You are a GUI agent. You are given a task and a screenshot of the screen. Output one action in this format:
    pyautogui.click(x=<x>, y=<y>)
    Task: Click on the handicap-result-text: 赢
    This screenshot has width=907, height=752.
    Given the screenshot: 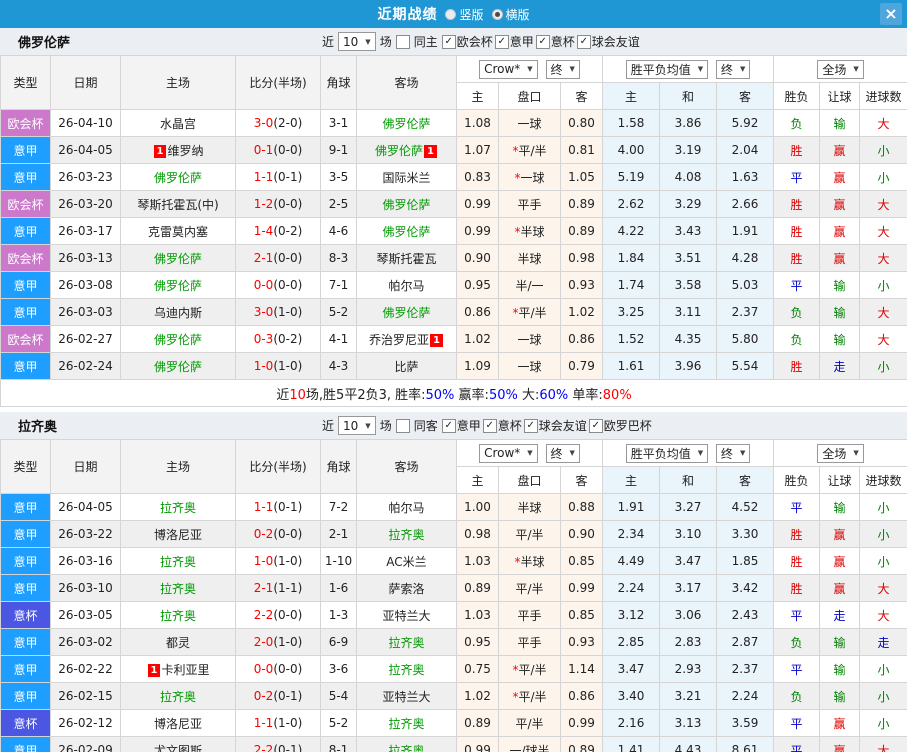 What is the action you would take?
    pyautogui.click(x=839, y=150)
    